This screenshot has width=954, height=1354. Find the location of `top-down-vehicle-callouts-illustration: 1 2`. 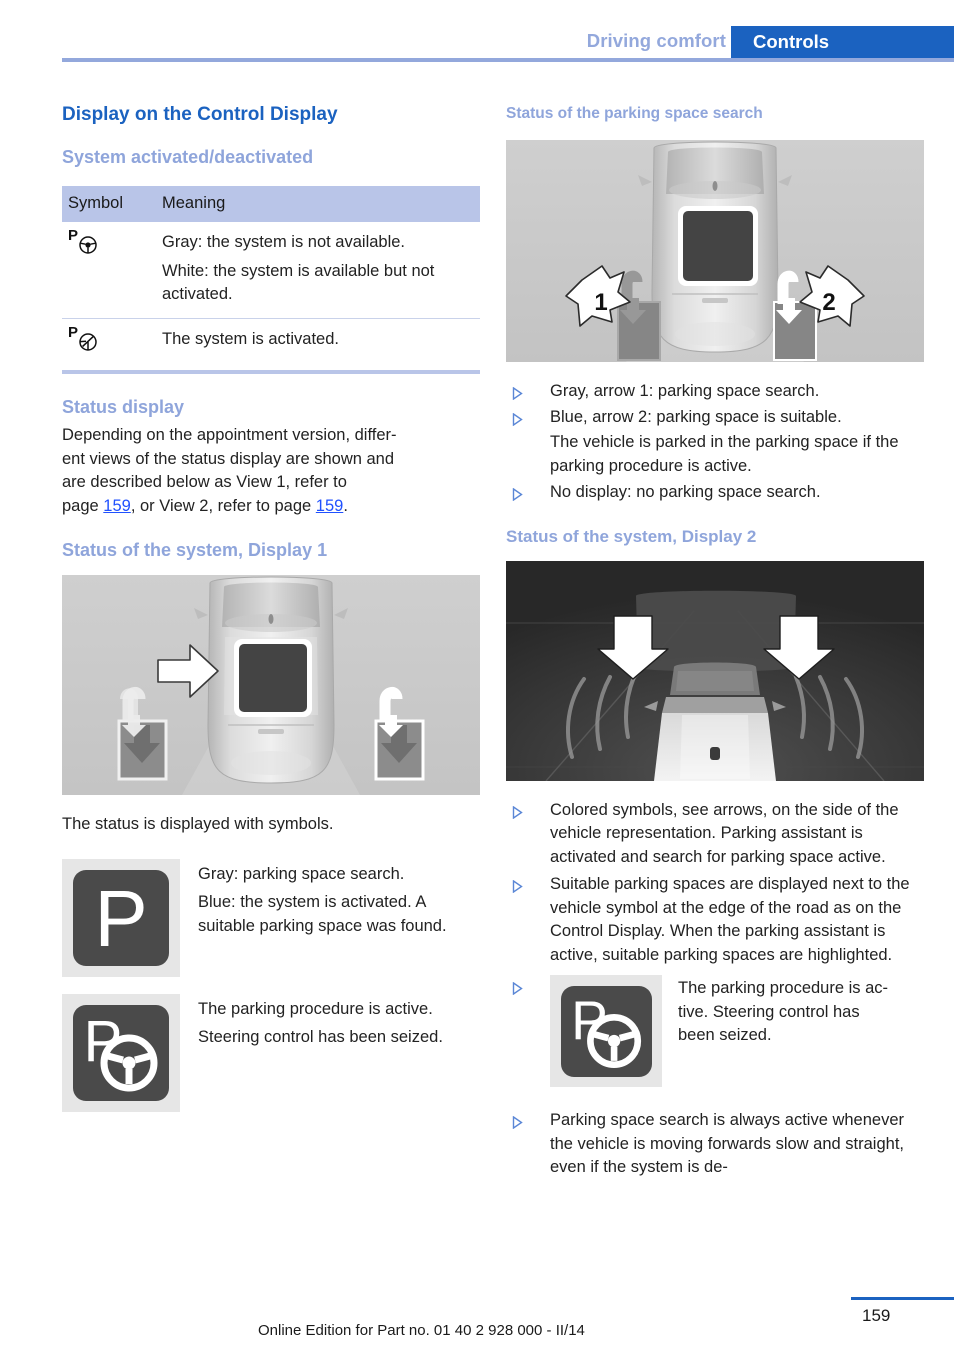

top-down-vehicle-callouts-illustration: 1 2 is located at coordinates (715, 251).